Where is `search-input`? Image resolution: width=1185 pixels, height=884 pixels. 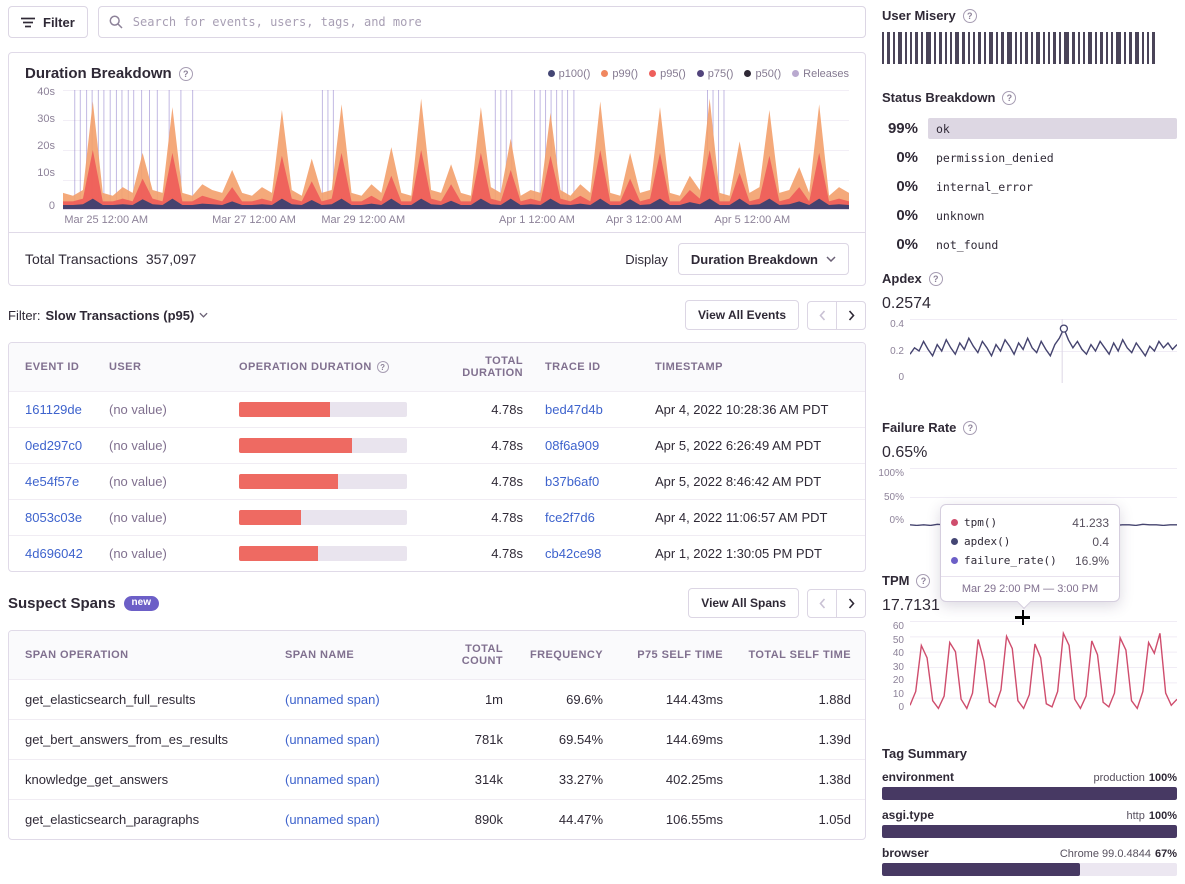 search-input is located at coordinates (492, 22).